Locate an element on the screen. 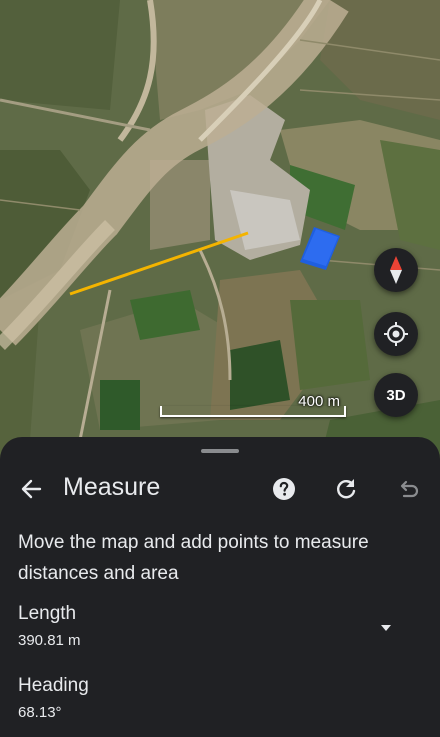  heading-label: Heading is located at coordinates (53, 685).